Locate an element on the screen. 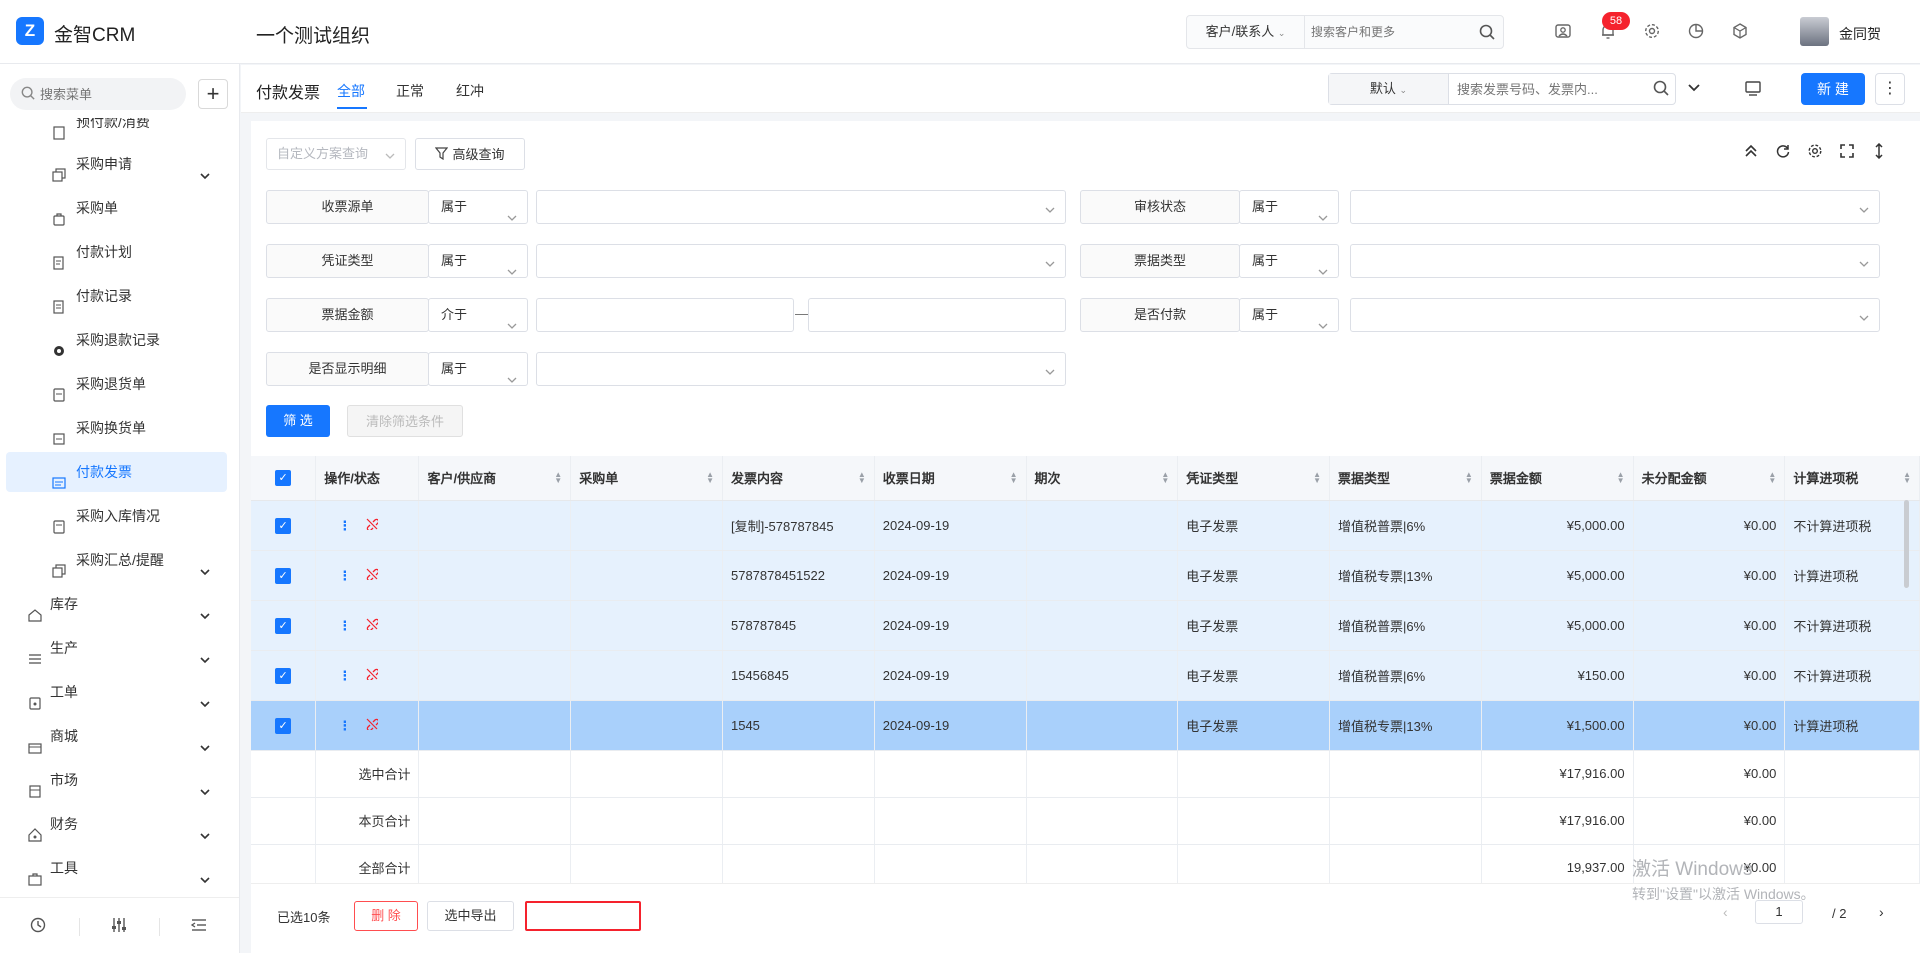 The height and width of the screenshot is (953, 1920). add-menu-button: + is located at coordinates (213, 94).